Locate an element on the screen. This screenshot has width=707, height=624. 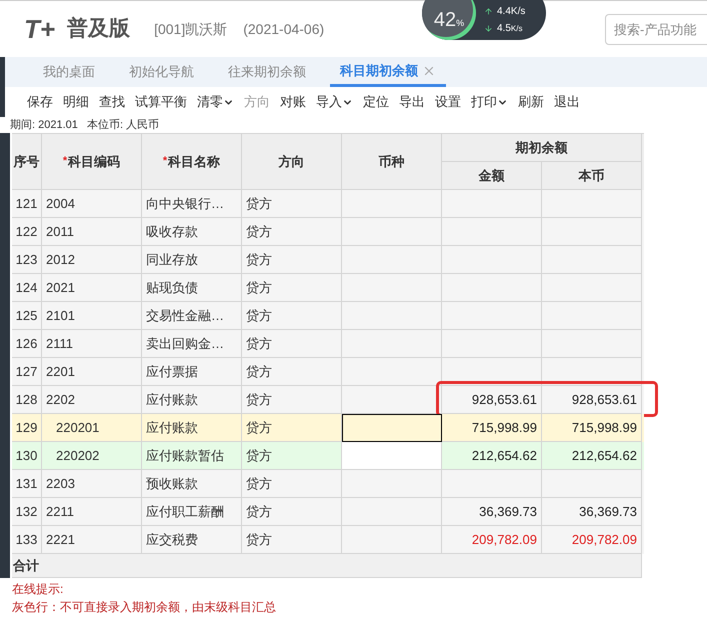
upload-speed: 4.4K/s is located at coordinates (511, 12).